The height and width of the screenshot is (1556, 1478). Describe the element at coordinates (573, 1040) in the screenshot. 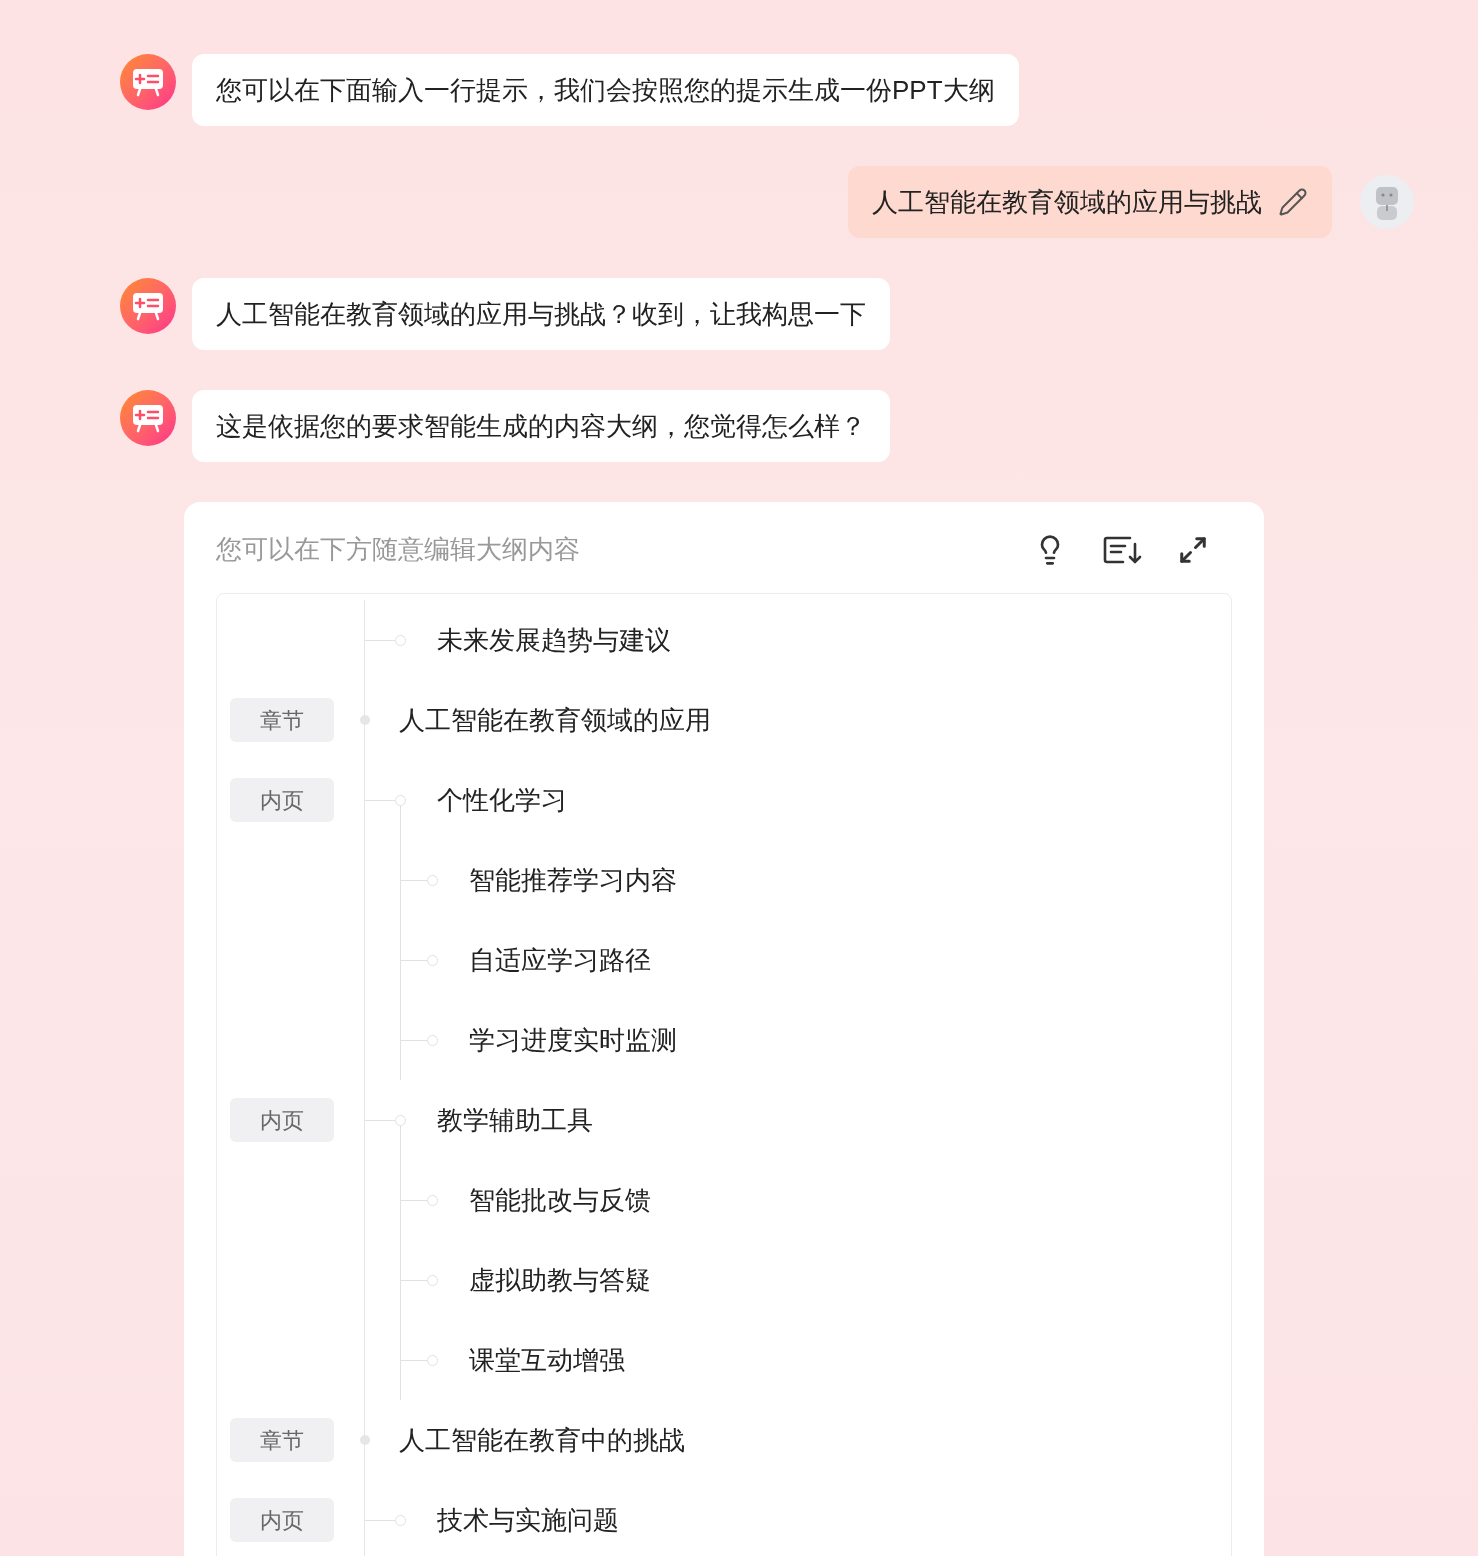

I see `outline-item-text: 学习进度实时监测` at that location.